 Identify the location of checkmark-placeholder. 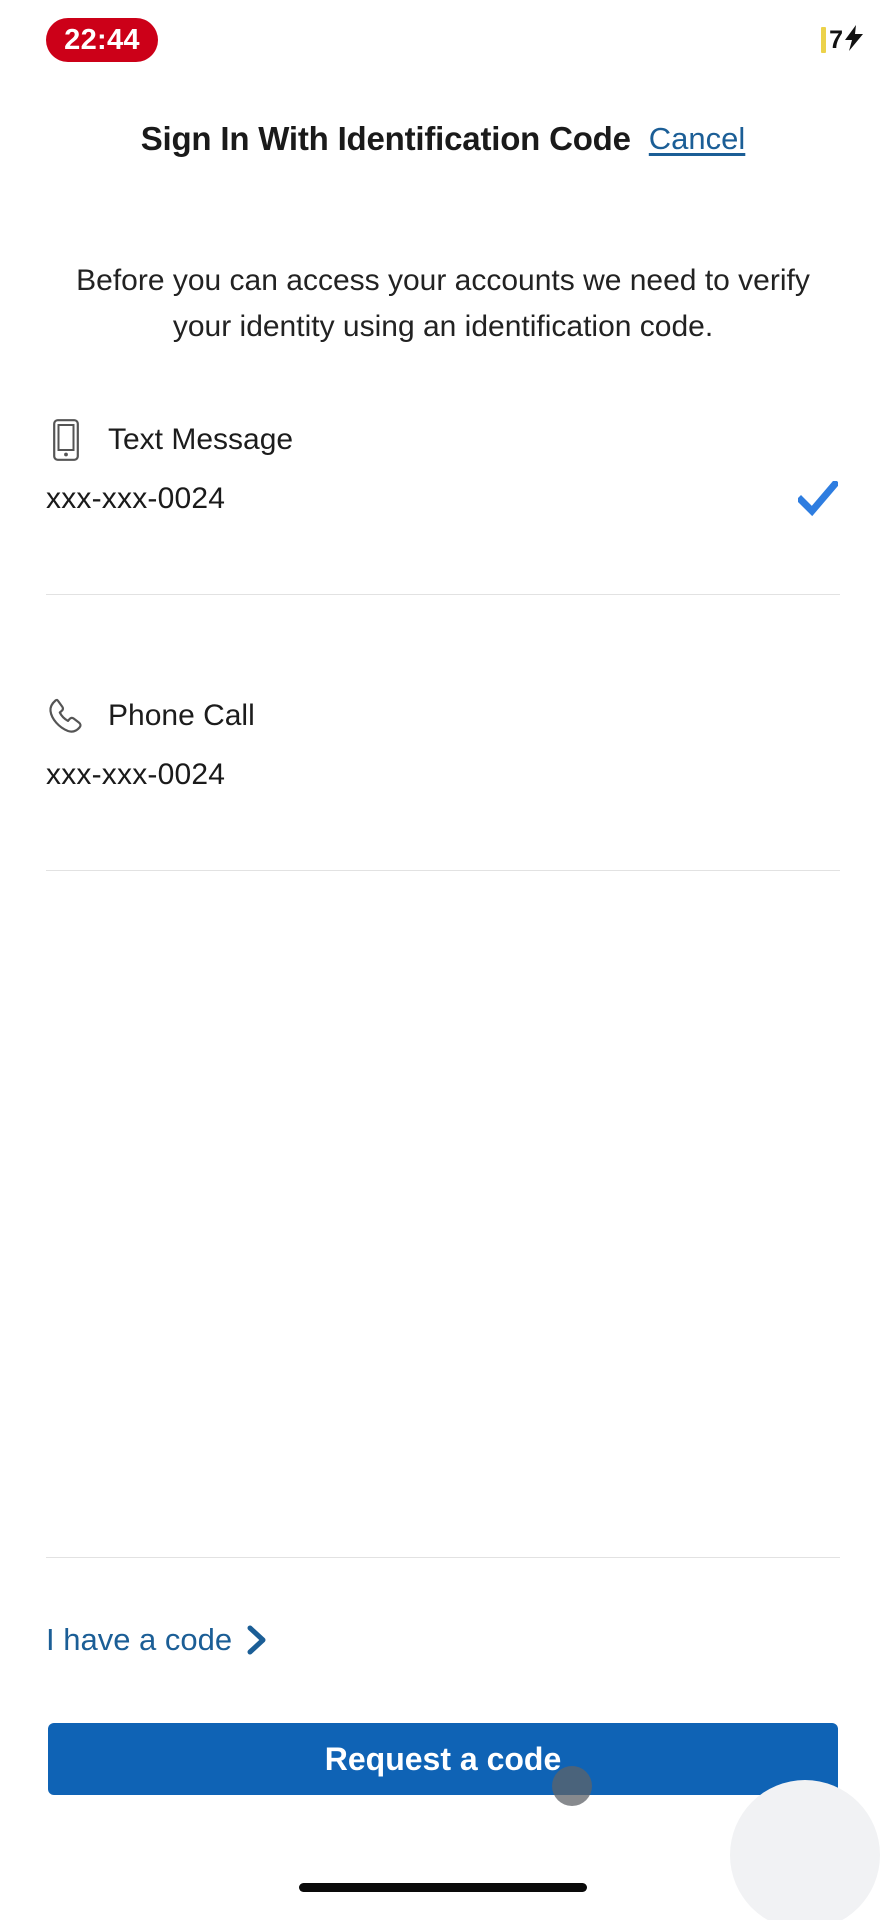
(818, 775).